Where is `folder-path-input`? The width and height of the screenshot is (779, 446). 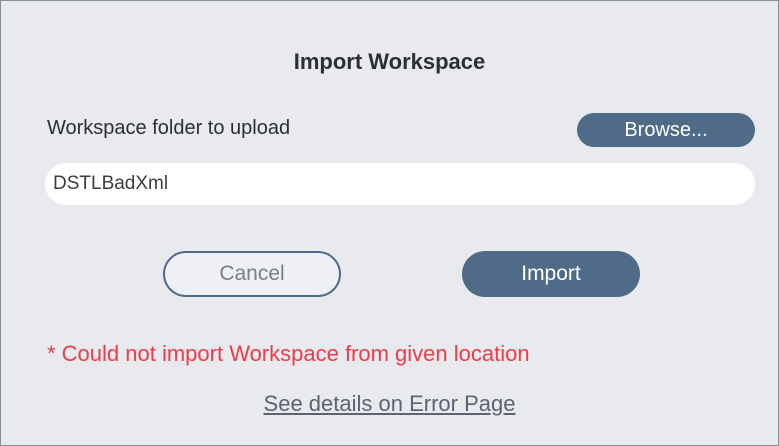 folder-path-input is located at coordinates (400, 184).